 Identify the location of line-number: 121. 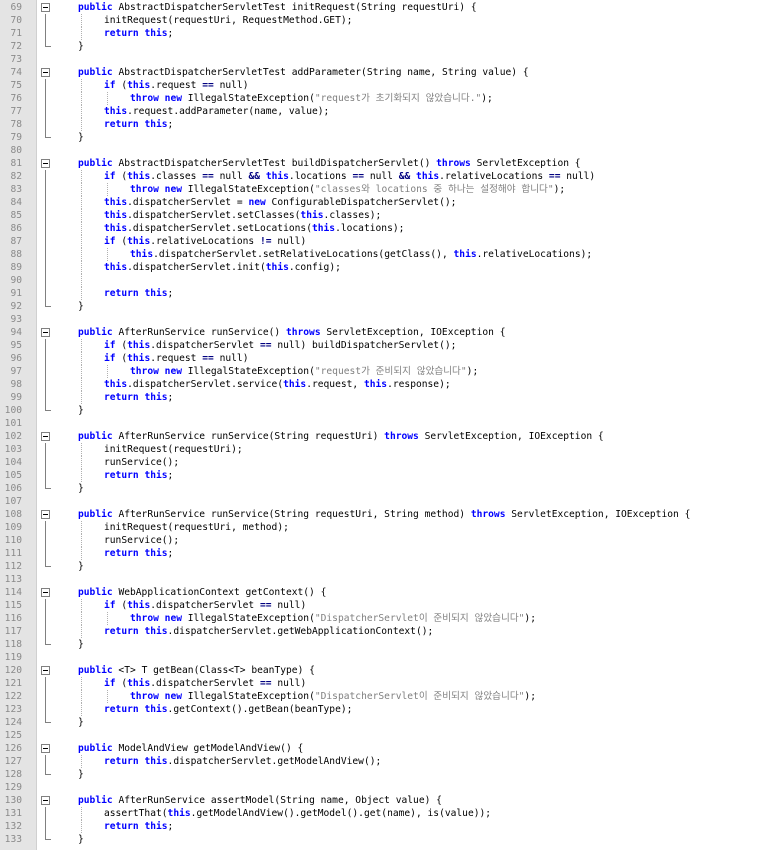
(13, 683).